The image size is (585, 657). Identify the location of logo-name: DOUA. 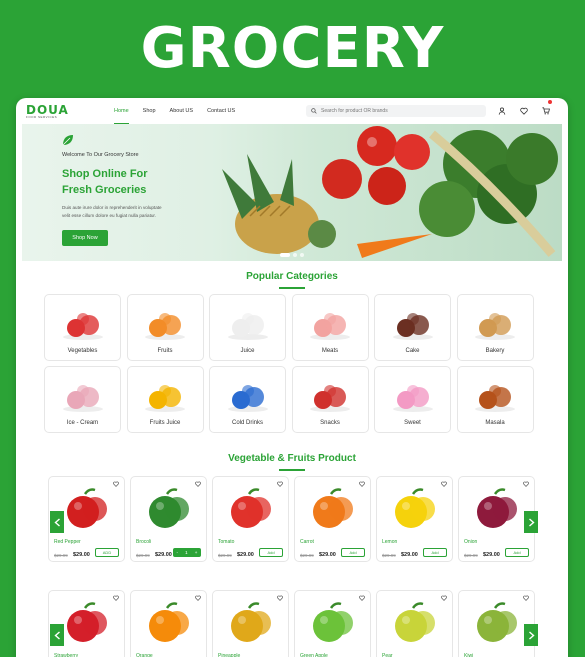
(47, 109).